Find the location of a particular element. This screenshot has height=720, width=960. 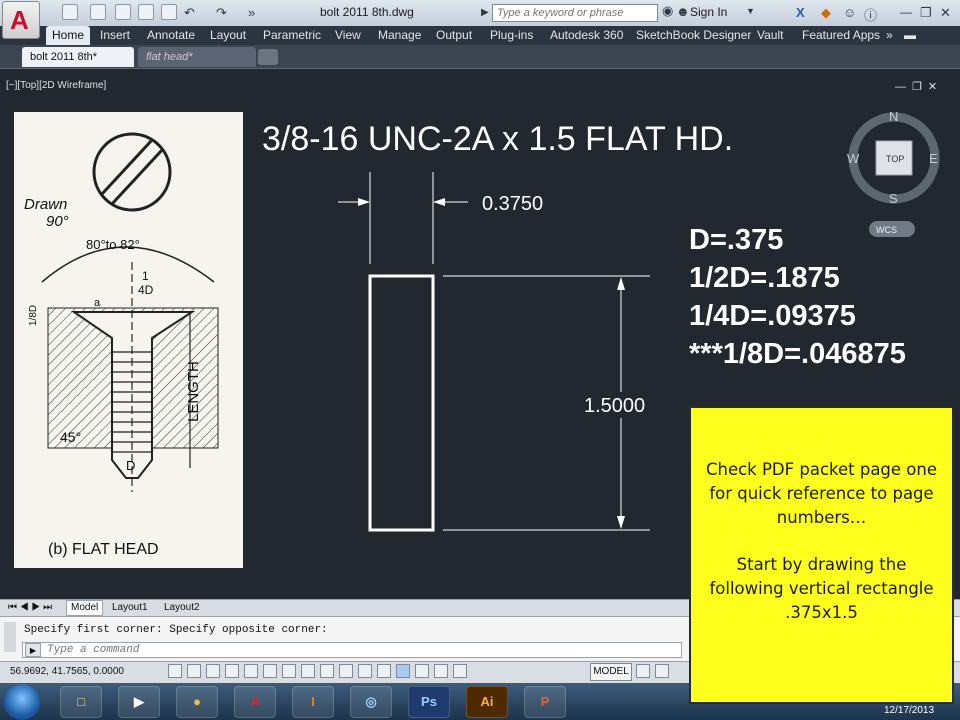

illustrator-icon: Ai is located at coordinates (487, 702).